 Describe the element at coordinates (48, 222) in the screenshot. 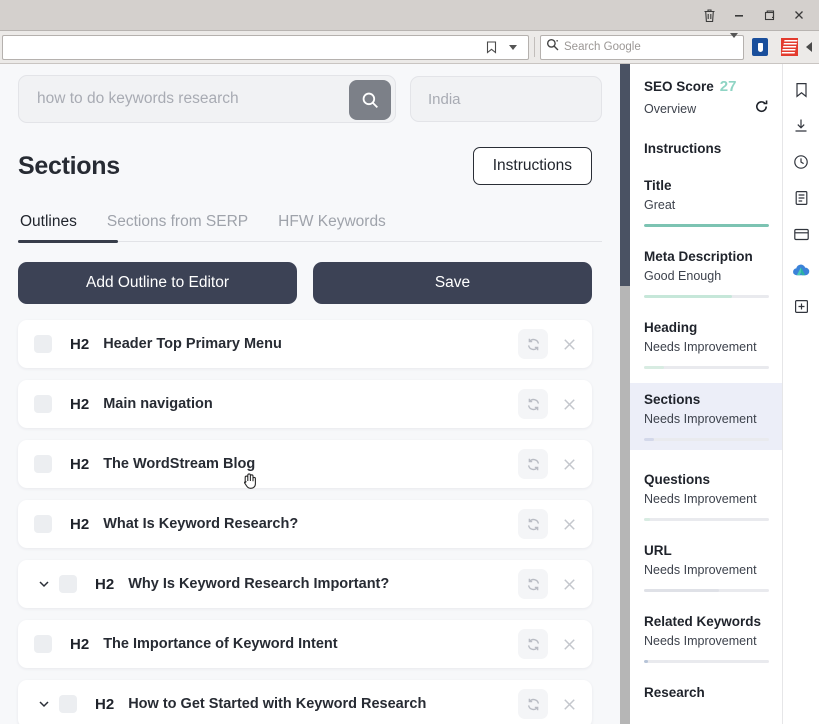

I see `tab-outlines: Outlines` at that location.